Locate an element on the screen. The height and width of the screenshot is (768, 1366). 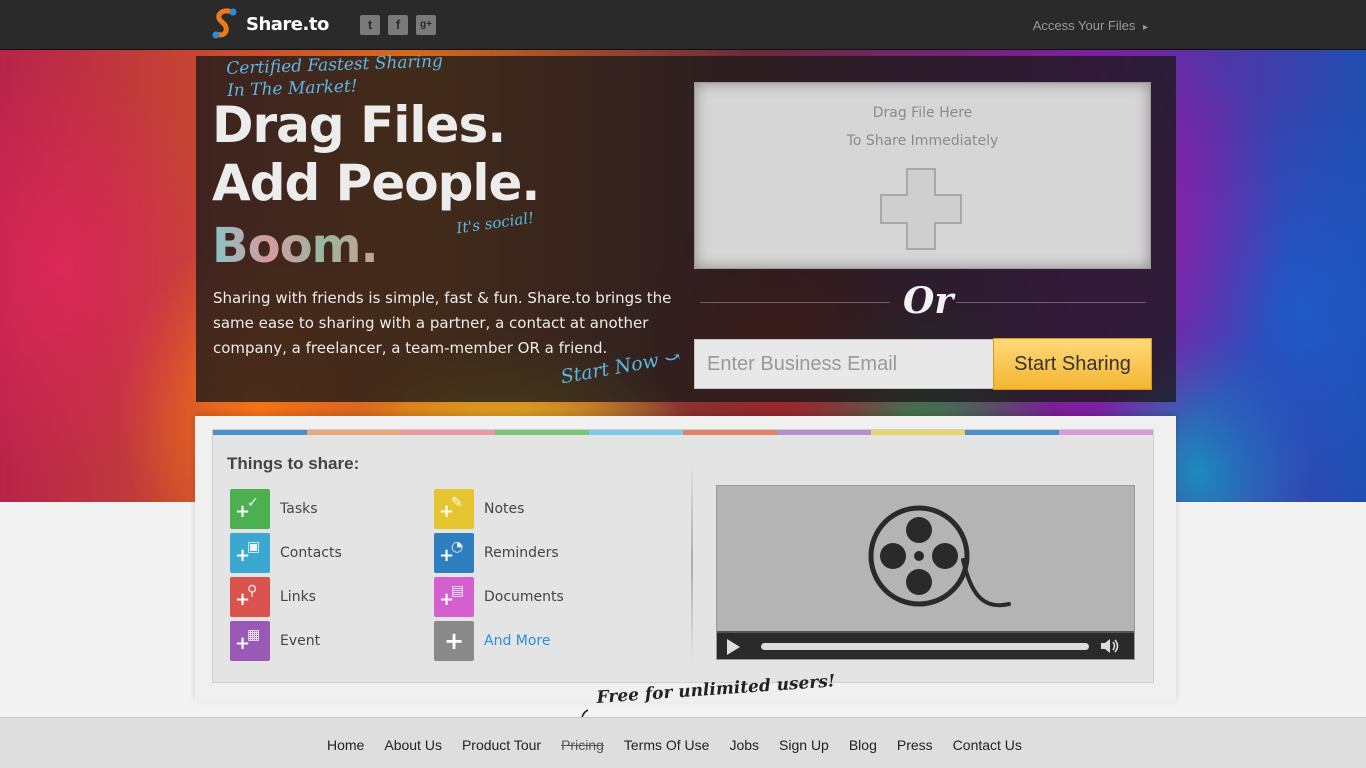
footer-link-home: Home is located at coordinates (345, 745).